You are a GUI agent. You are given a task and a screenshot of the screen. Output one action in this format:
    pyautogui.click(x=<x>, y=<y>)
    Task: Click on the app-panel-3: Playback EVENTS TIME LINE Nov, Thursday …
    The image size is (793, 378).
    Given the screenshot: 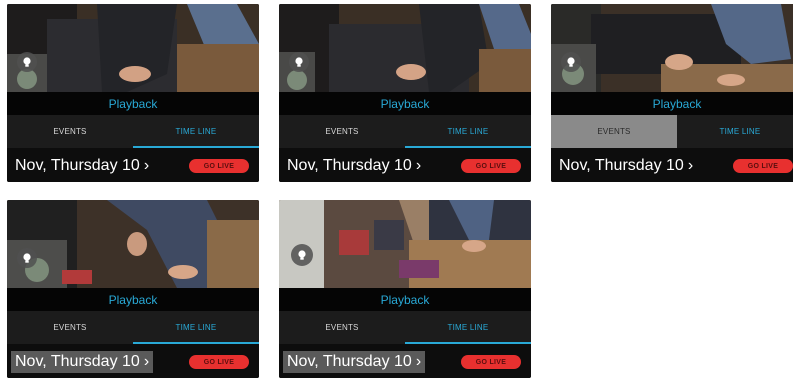 What is the action you would take?
    pyautogui.click(x=672, y=93)
    